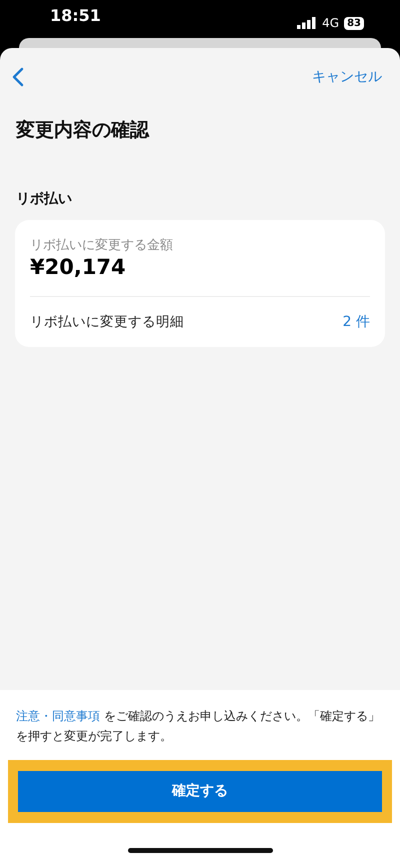 The height and width of the screenshot is (857, 400). I want to click on terms-link: 注意・同意事項, so click(58, 716).